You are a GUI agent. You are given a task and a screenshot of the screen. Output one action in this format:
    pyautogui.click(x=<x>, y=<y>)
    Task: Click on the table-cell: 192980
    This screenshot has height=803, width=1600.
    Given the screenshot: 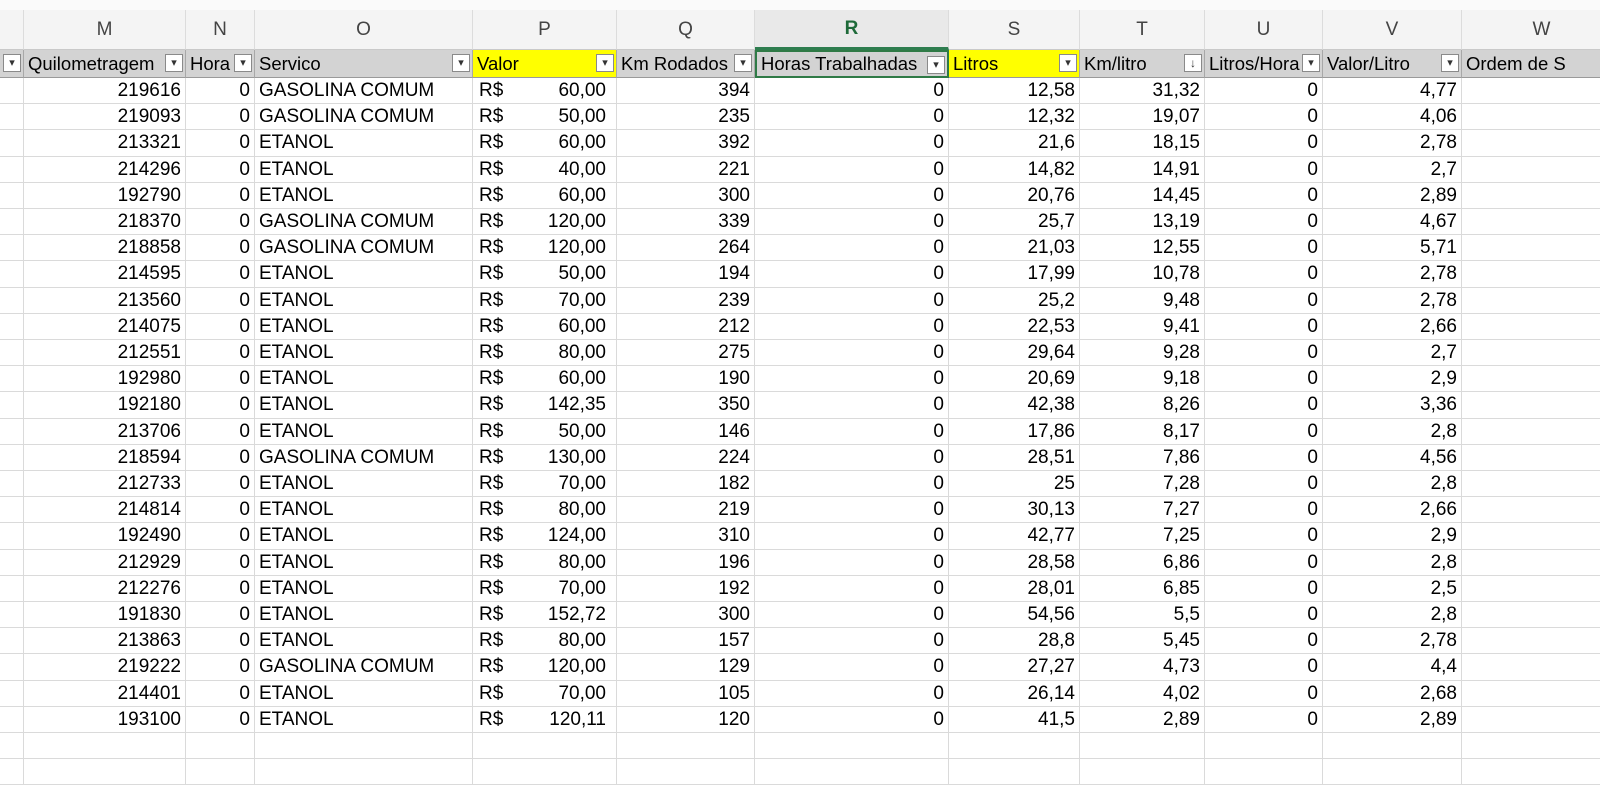 What is the action you would take?
    pyautogui.click(x=105, y=379)
    